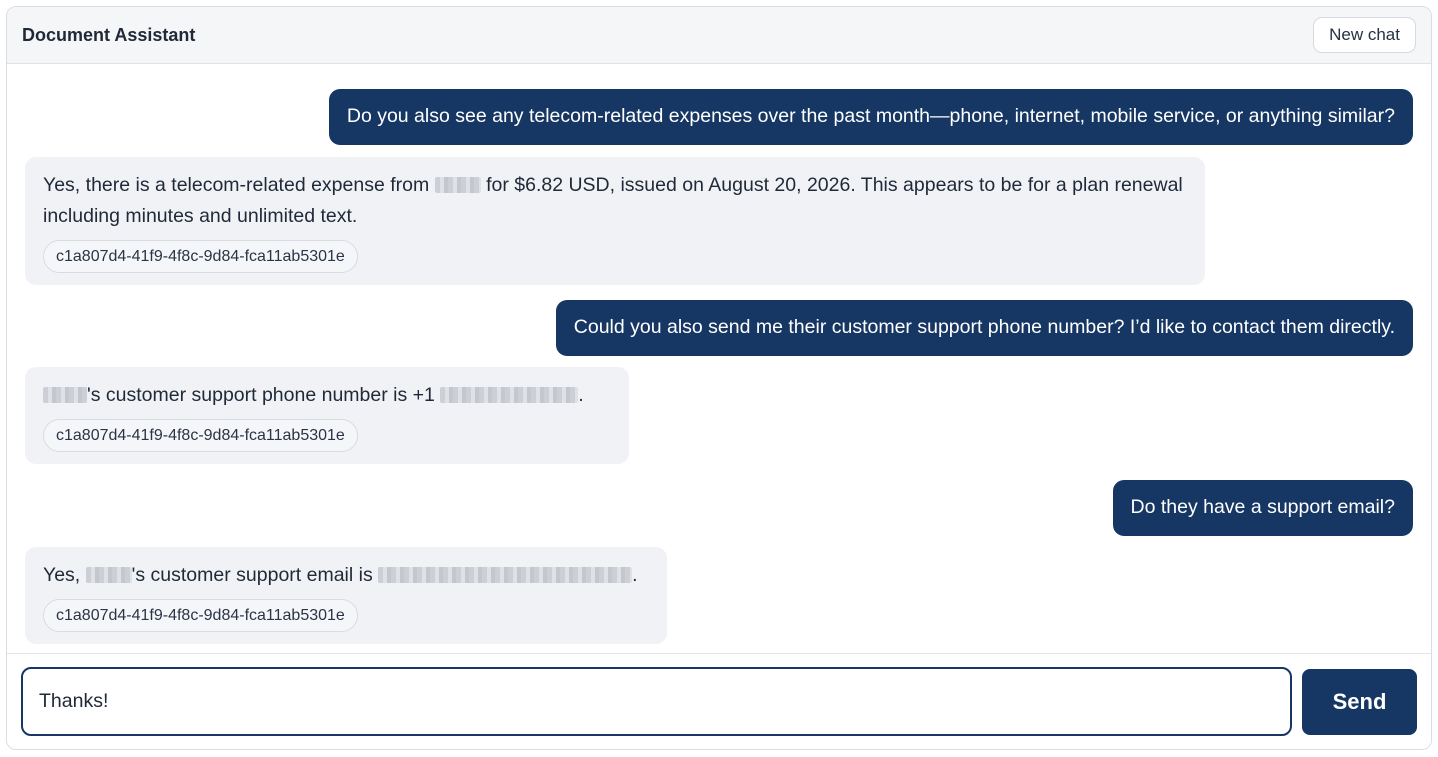  What do you see at coordinates (719, 35) in the screenshot?
I see `chat-header: Document Assistant New chat` at bounding box center [719, 35].